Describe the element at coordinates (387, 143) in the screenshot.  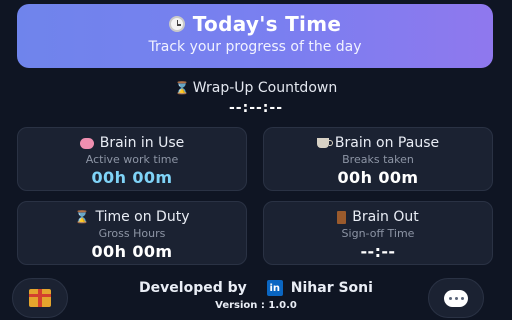
I see `card-title: Brain on Pause` at that location.